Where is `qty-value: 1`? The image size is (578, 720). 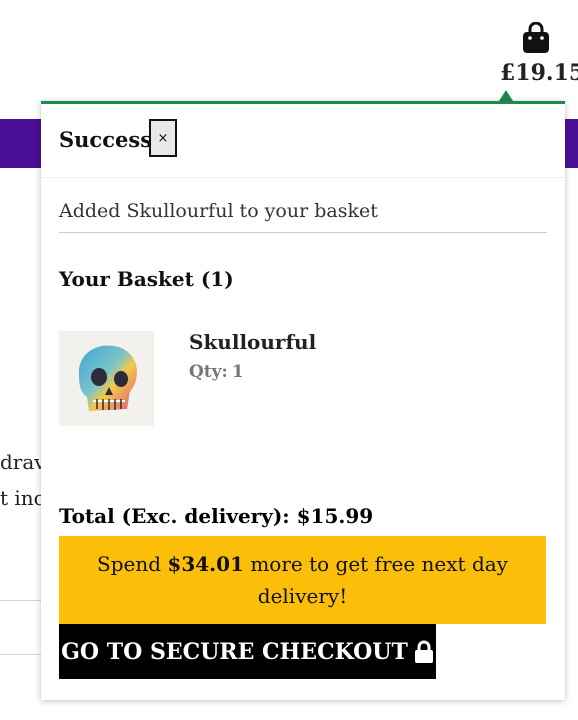
qty-value: 1 is located at coordinates (237, 372).